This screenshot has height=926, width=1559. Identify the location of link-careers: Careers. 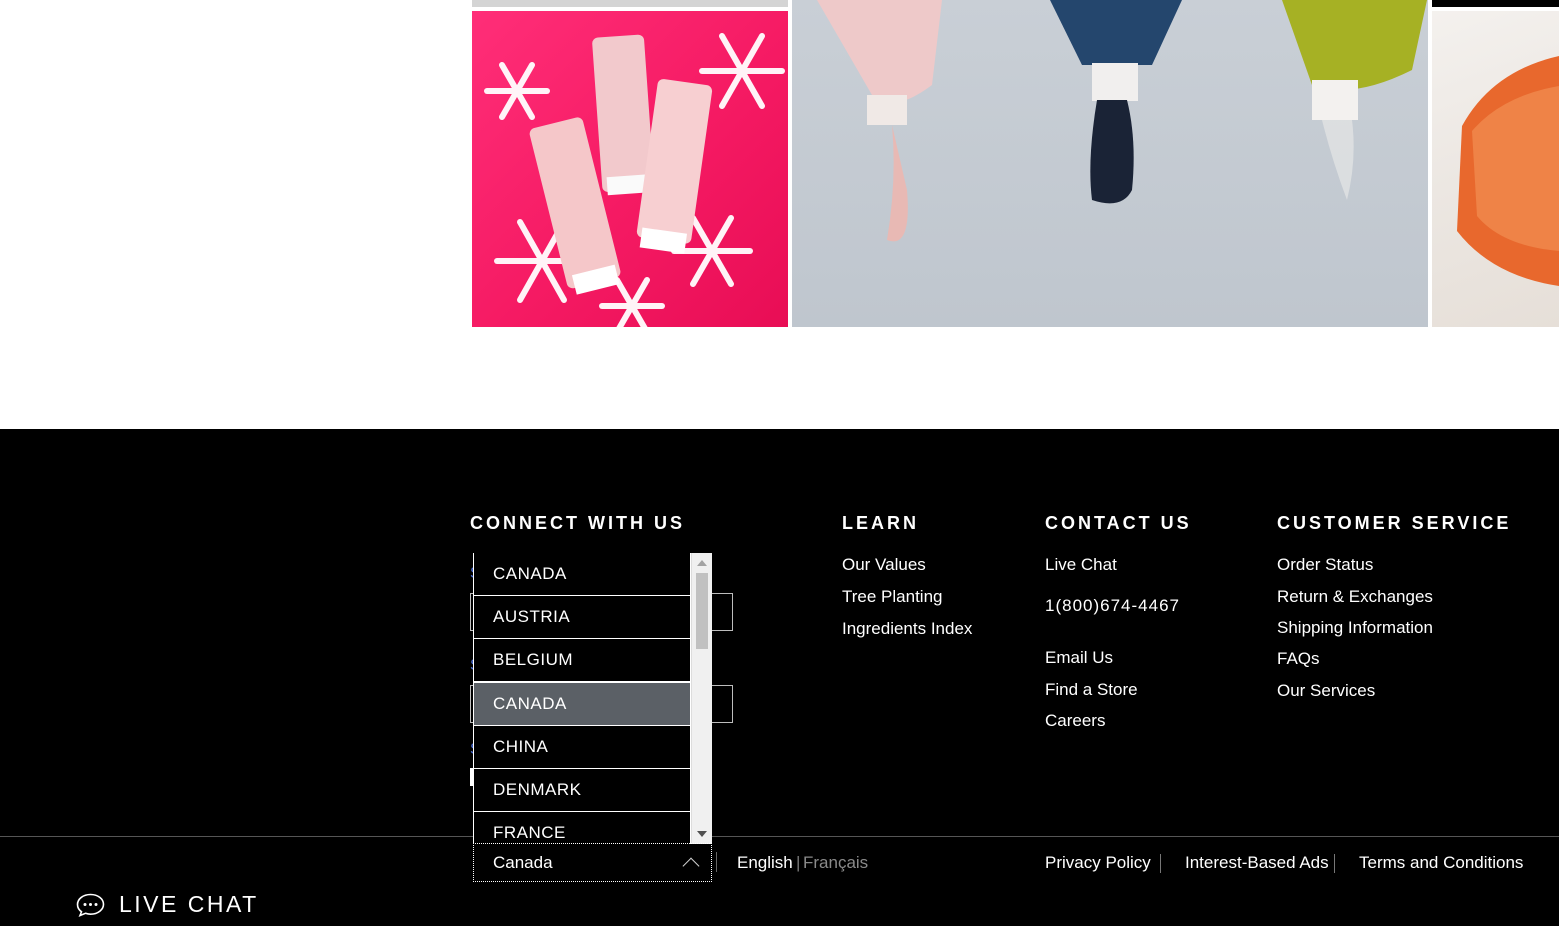
(1075, 721).